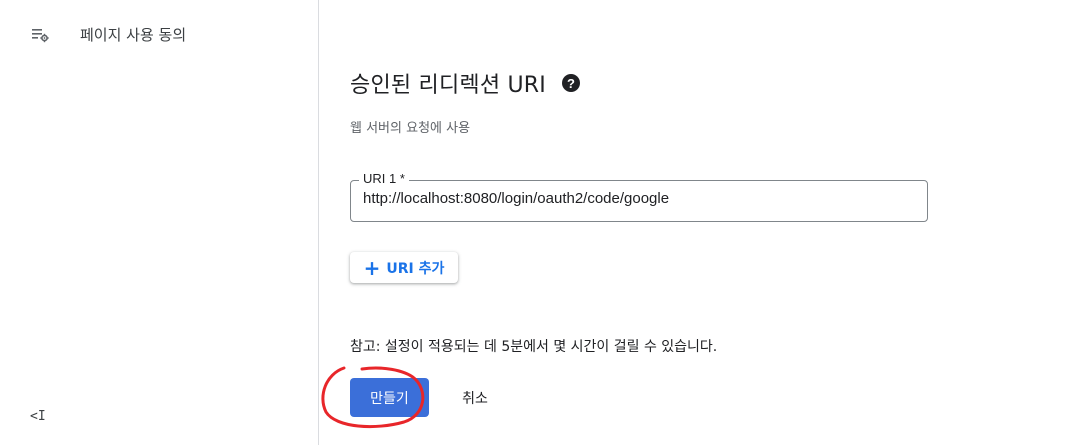 This screenshot has height=445, width=1067. What do you see at coordinates (384, 178) in the screenshot?
I see `uri-1-label: URI 1 *` at bounding box center [384, 178].